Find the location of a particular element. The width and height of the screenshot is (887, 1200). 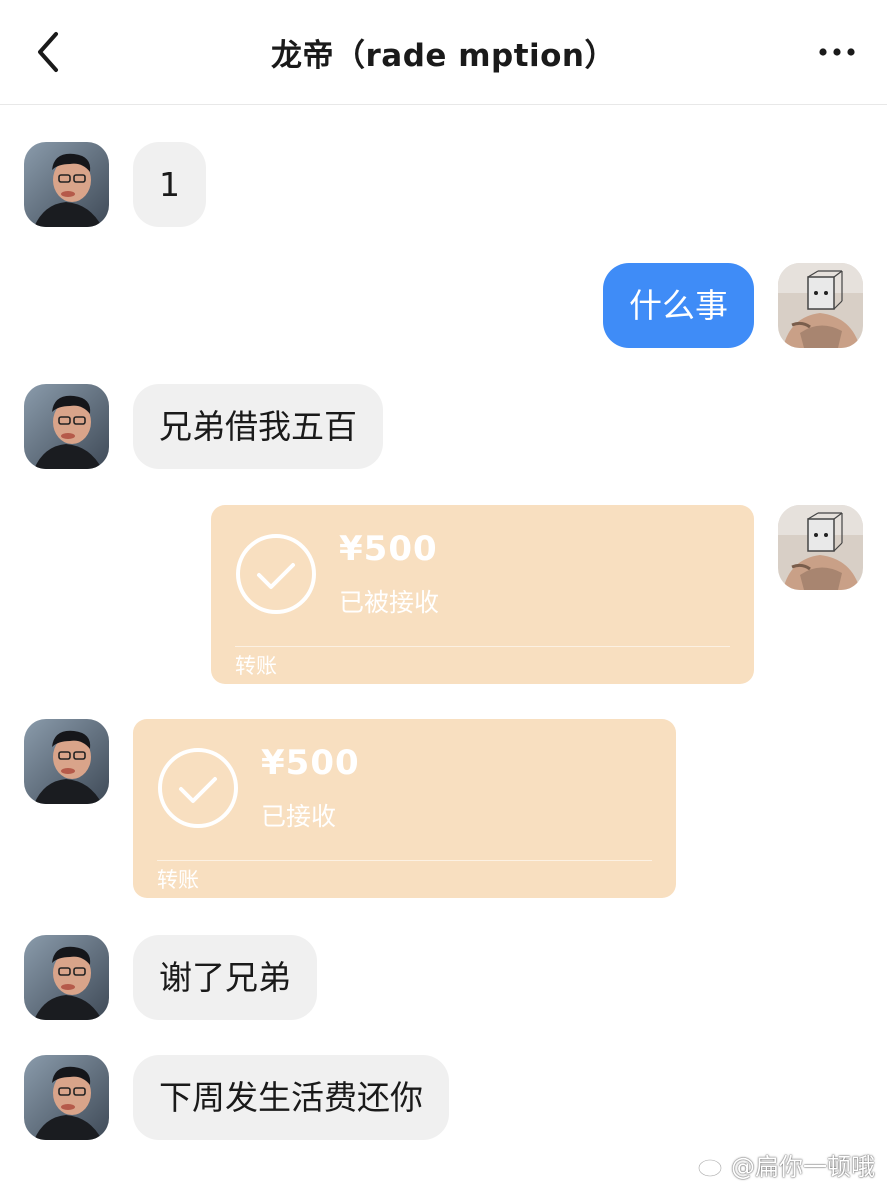

chat-header: 龙帝（rade mption） is located at coordinates (443, 52).